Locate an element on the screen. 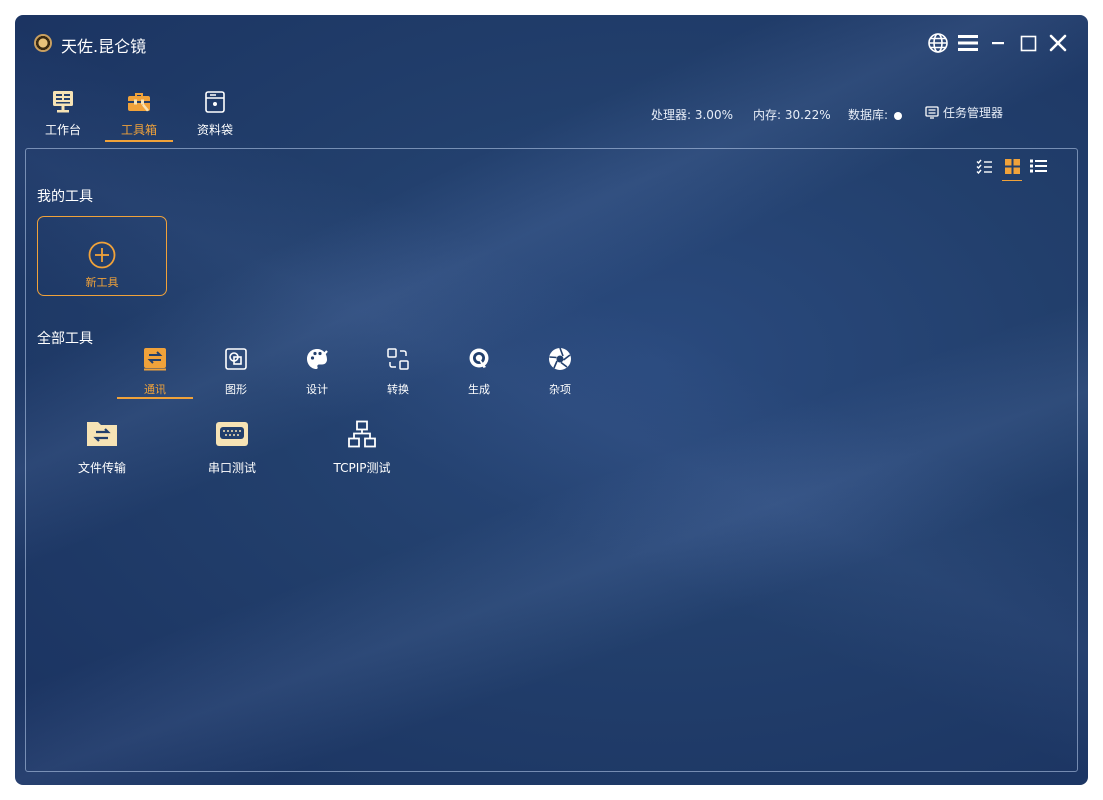  generate-icon is located at coordinates (479, 359).